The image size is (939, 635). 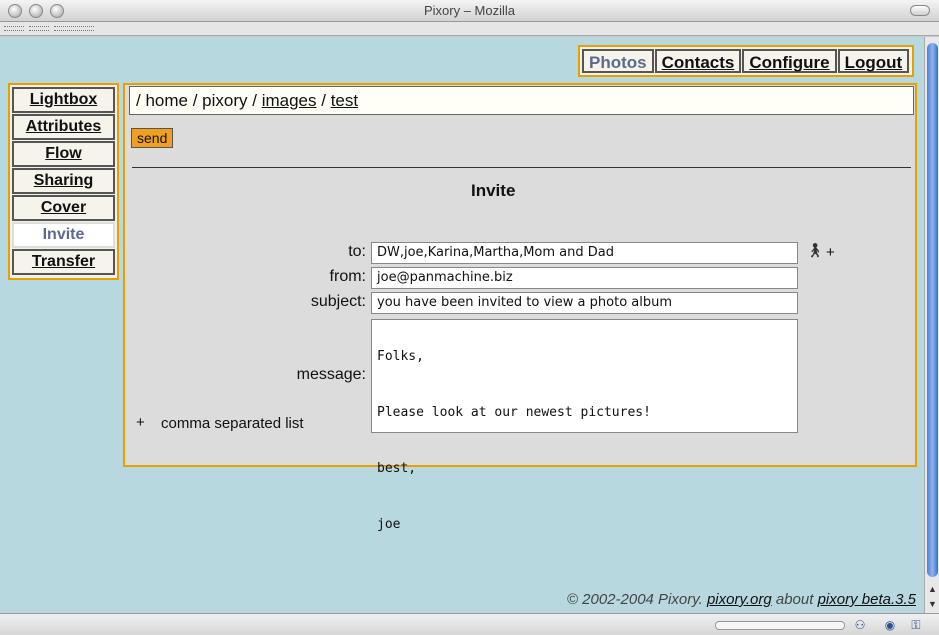 I want to click on send-button: send, so click(x=152, y=138).